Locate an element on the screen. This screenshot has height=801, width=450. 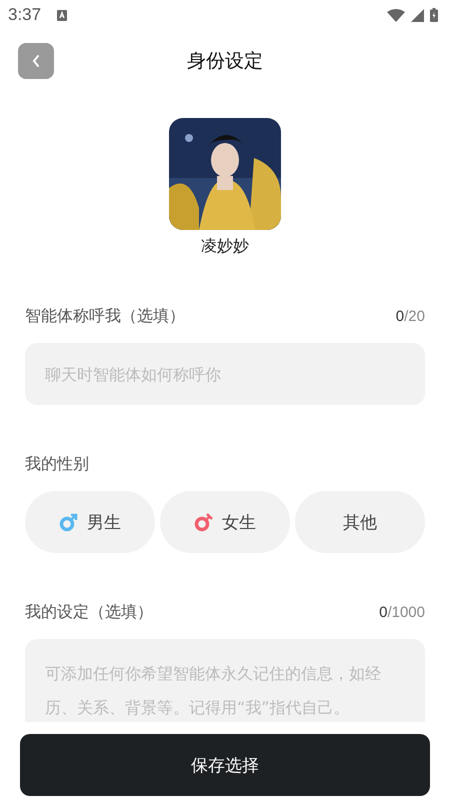
keyboard-icon is located at coordinates (62, 15).